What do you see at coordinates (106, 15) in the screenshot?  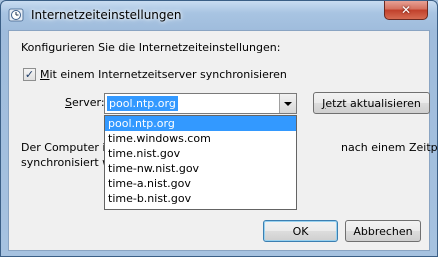 I see `window-title: Internetzeiteinstellungen` at bounding box center [106, 15].